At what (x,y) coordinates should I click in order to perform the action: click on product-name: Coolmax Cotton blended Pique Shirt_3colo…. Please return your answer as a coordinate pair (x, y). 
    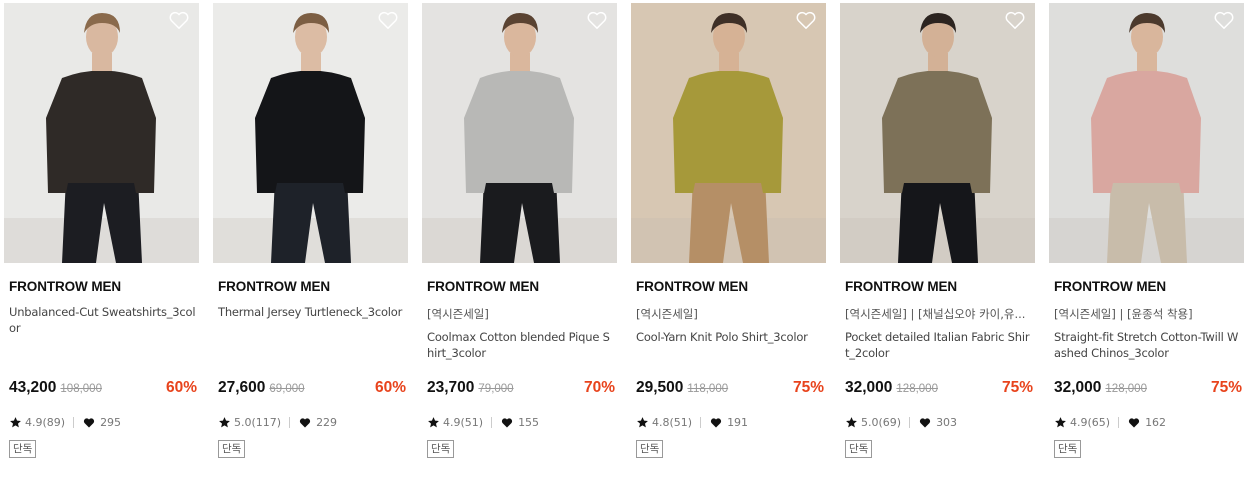
    Looking at the image, I should click on (521, 345).